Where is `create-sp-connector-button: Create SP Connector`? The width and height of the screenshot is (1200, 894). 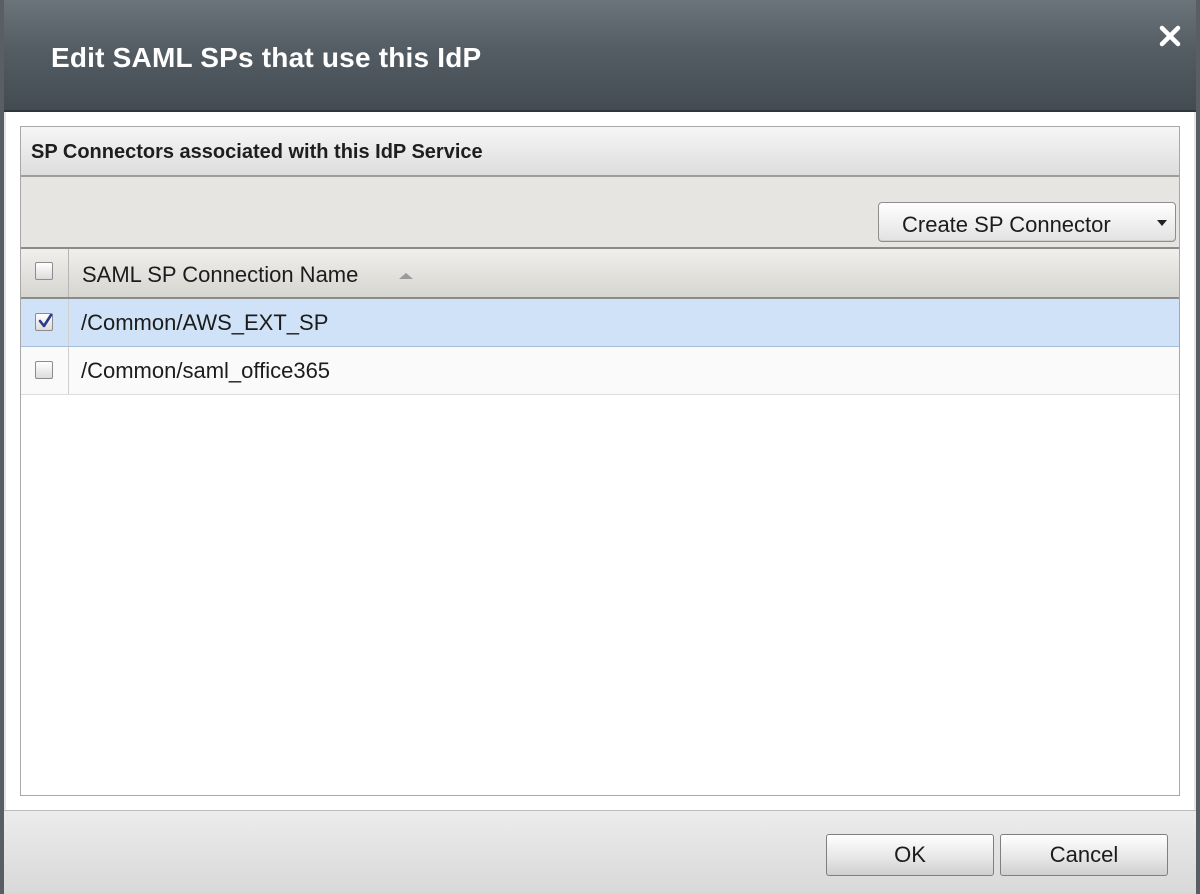
create-sp-connector-button: Create SP Connector is located at coordinates (1027, 222).